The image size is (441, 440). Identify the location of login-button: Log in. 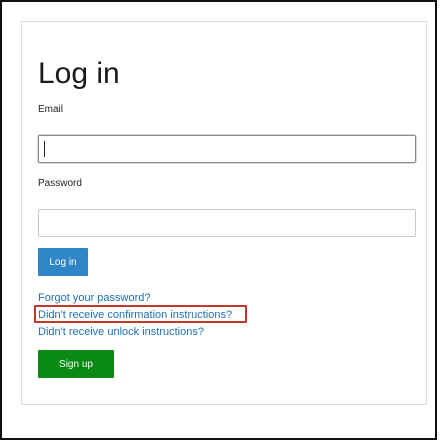
(63, 262).